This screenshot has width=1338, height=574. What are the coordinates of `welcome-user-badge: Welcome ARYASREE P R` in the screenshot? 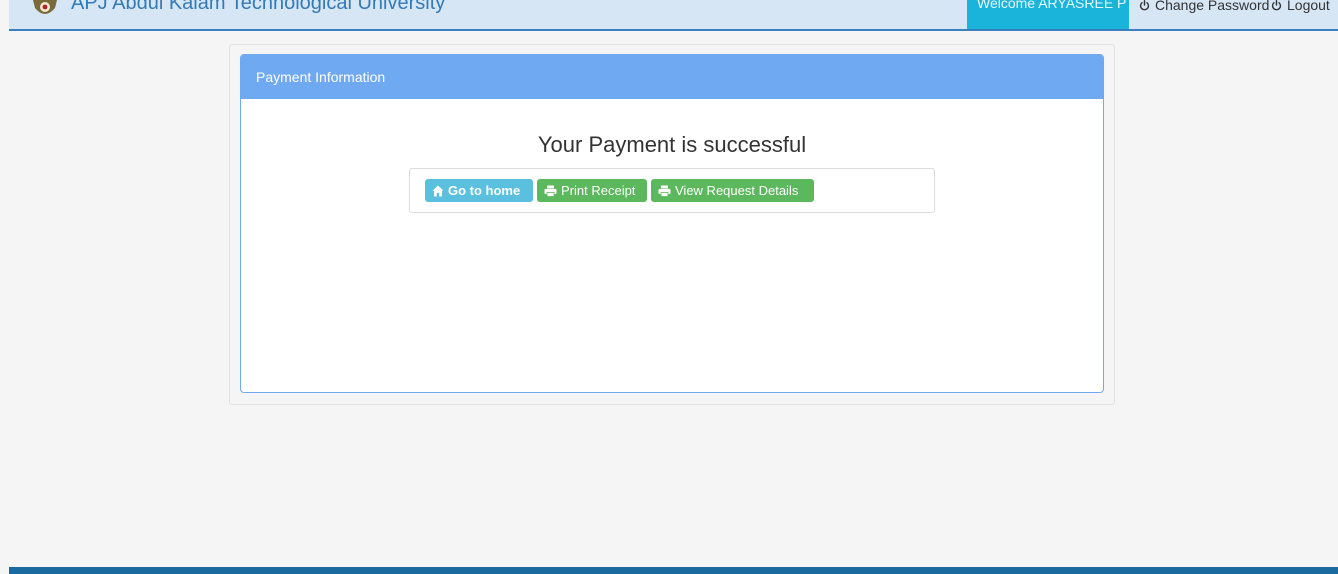 It's located at (1048, 14).